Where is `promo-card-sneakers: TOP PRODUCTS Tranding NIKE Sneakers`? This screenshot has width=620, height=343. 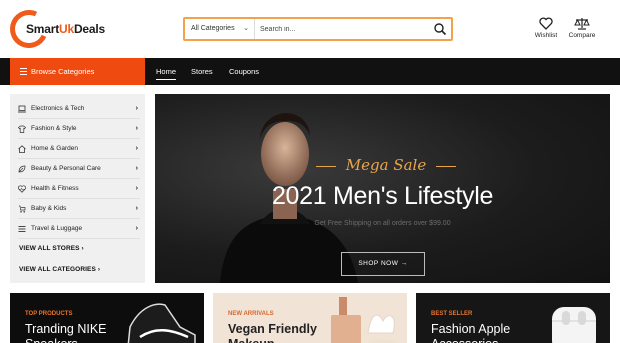
promo-card-sneakers: TOP PRODUCTS Tranding NIKE Sneakers is located at coordinates (107, 318).